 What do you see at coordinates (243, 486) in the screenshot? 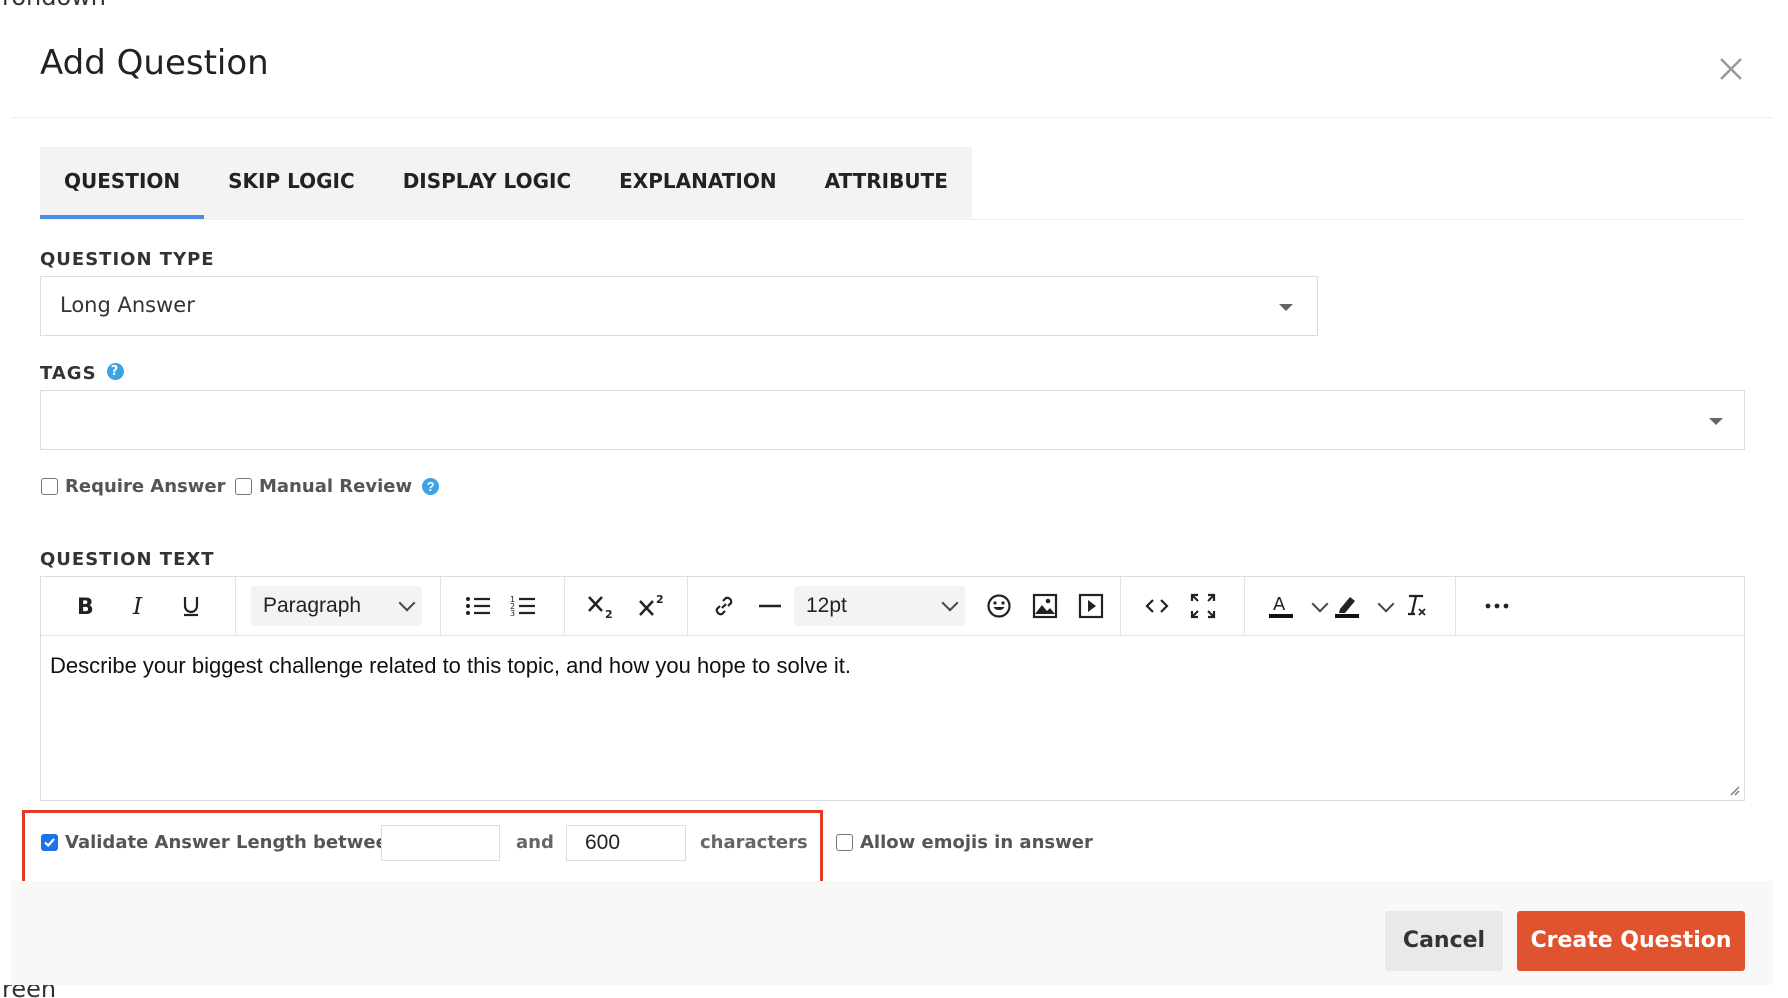
I see `manual-review-checkbox` at bounding box center [243, 486].